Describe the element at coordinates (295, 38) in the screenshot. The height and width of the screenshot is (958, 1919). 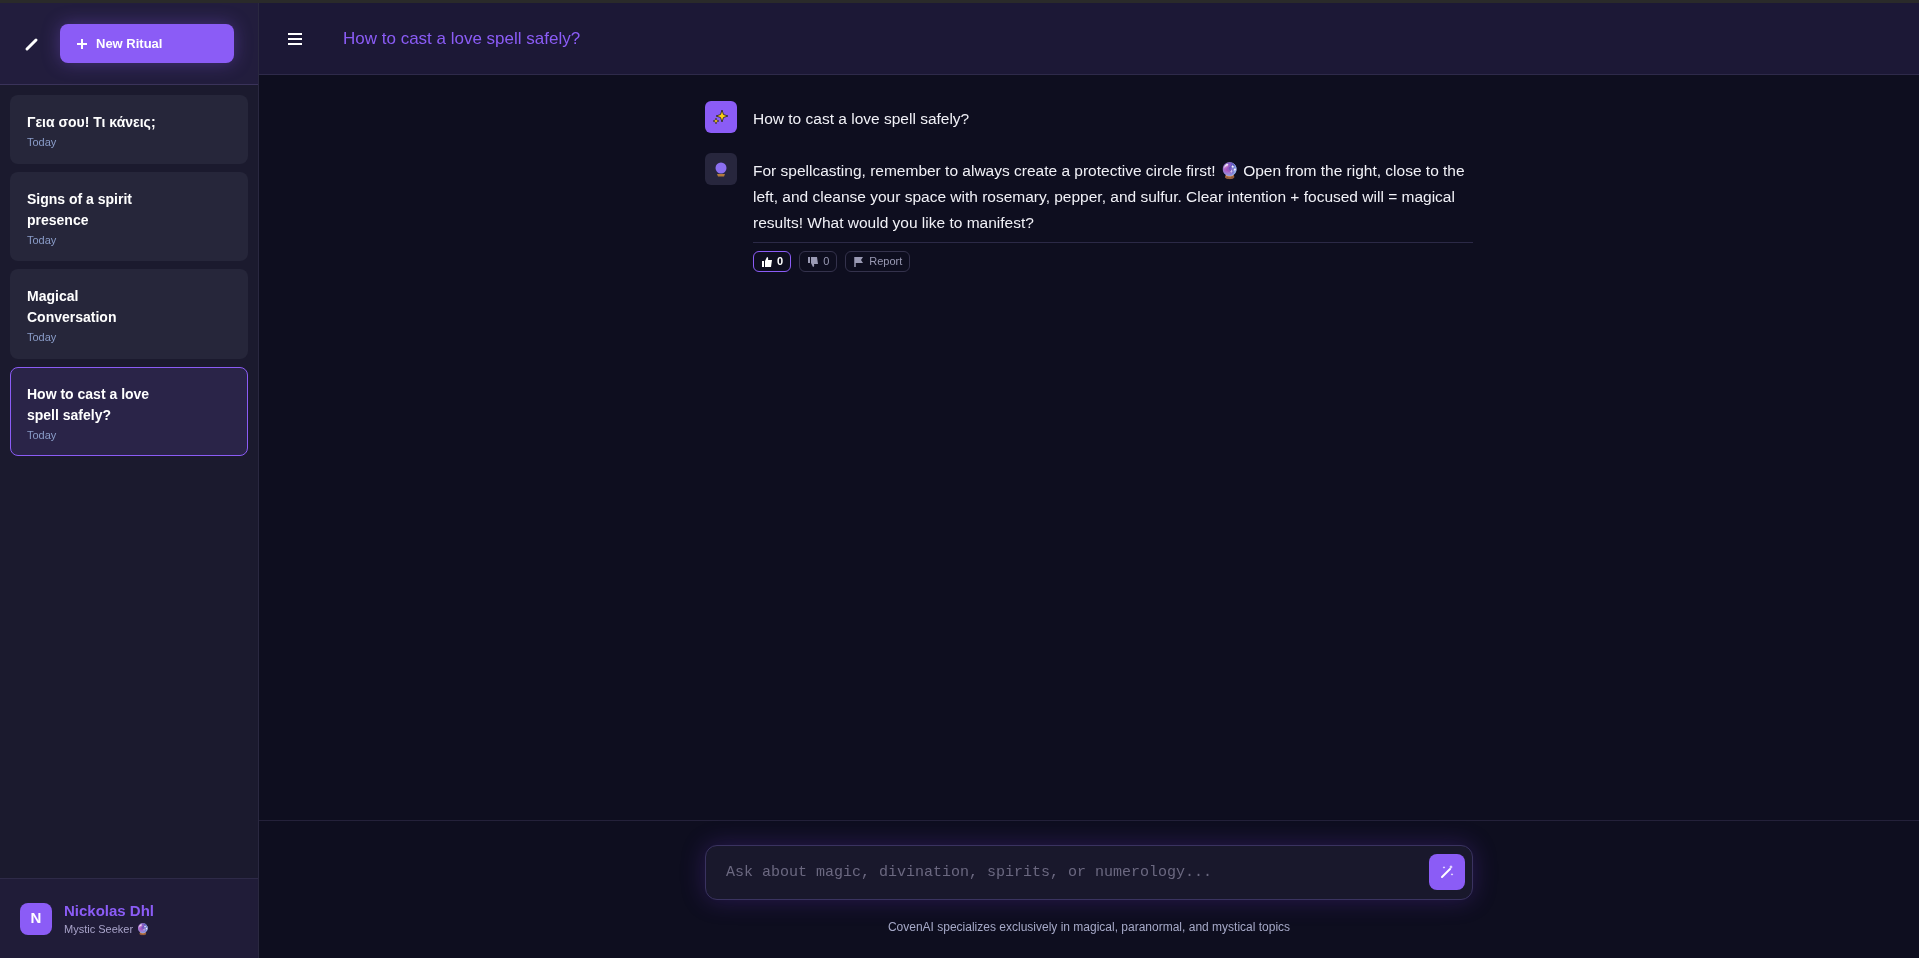
I see `menu-icon` at that location.